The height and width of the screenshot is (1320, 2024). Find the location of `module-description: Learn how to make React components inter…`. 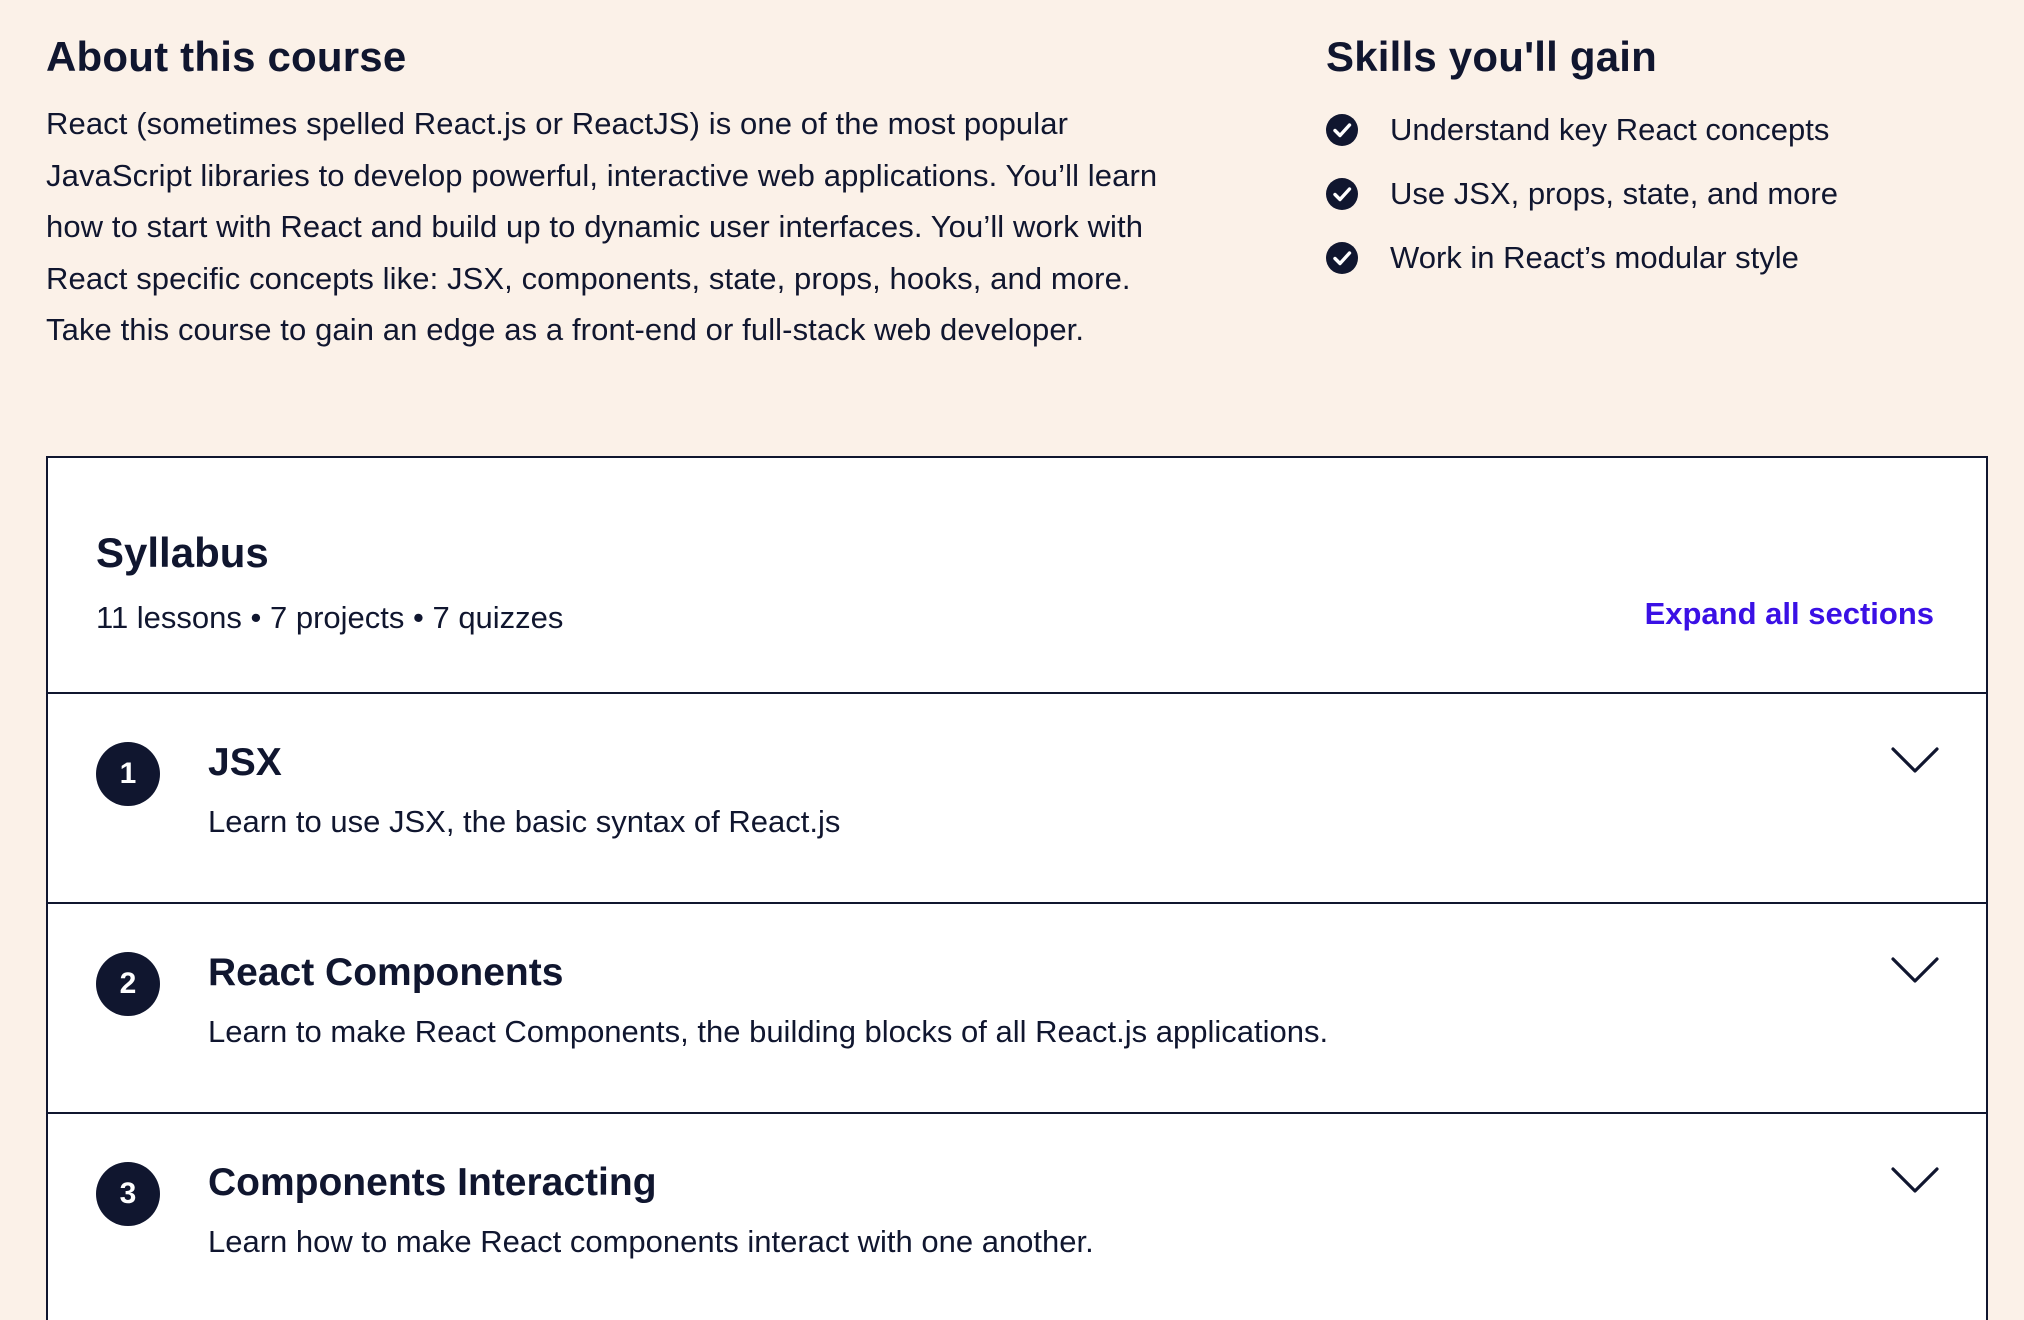

module-description: Learn how to make React components inter… is located at coordinates (651, 1241).